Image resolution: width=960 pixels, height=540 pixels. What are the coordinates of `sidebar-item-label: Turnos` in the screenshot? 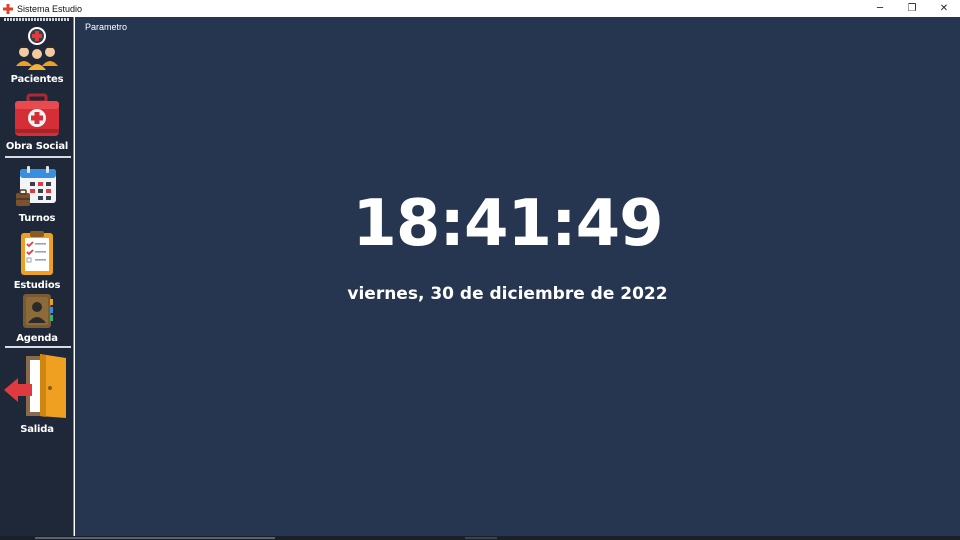 It's located at (37, 218).